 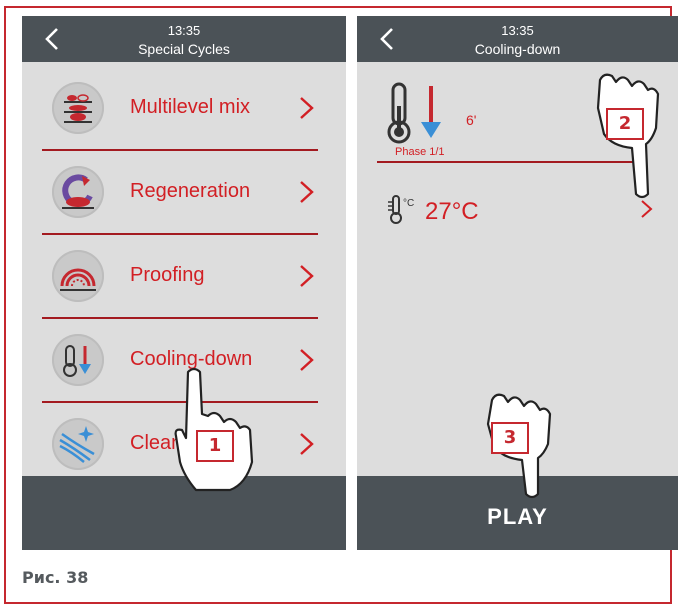 I want to click on screen-title: Special Cycles, so click(x=184, y=49).